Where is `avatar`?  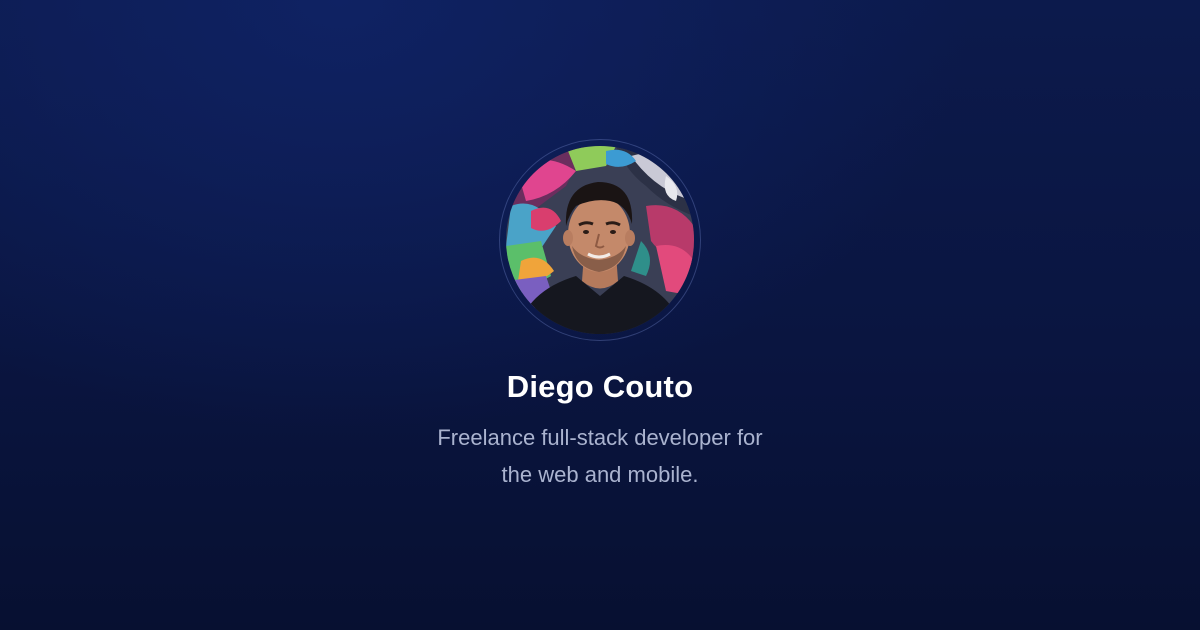 avatar is located at coordinates (600, 240).